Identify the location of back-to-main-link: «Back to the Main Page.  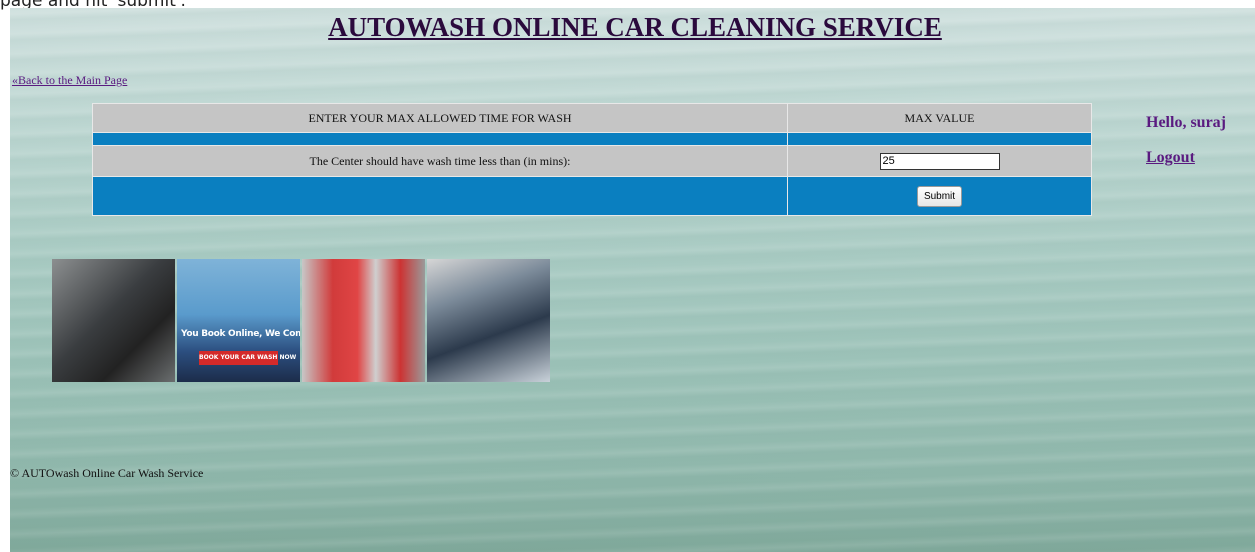
(69, 80).